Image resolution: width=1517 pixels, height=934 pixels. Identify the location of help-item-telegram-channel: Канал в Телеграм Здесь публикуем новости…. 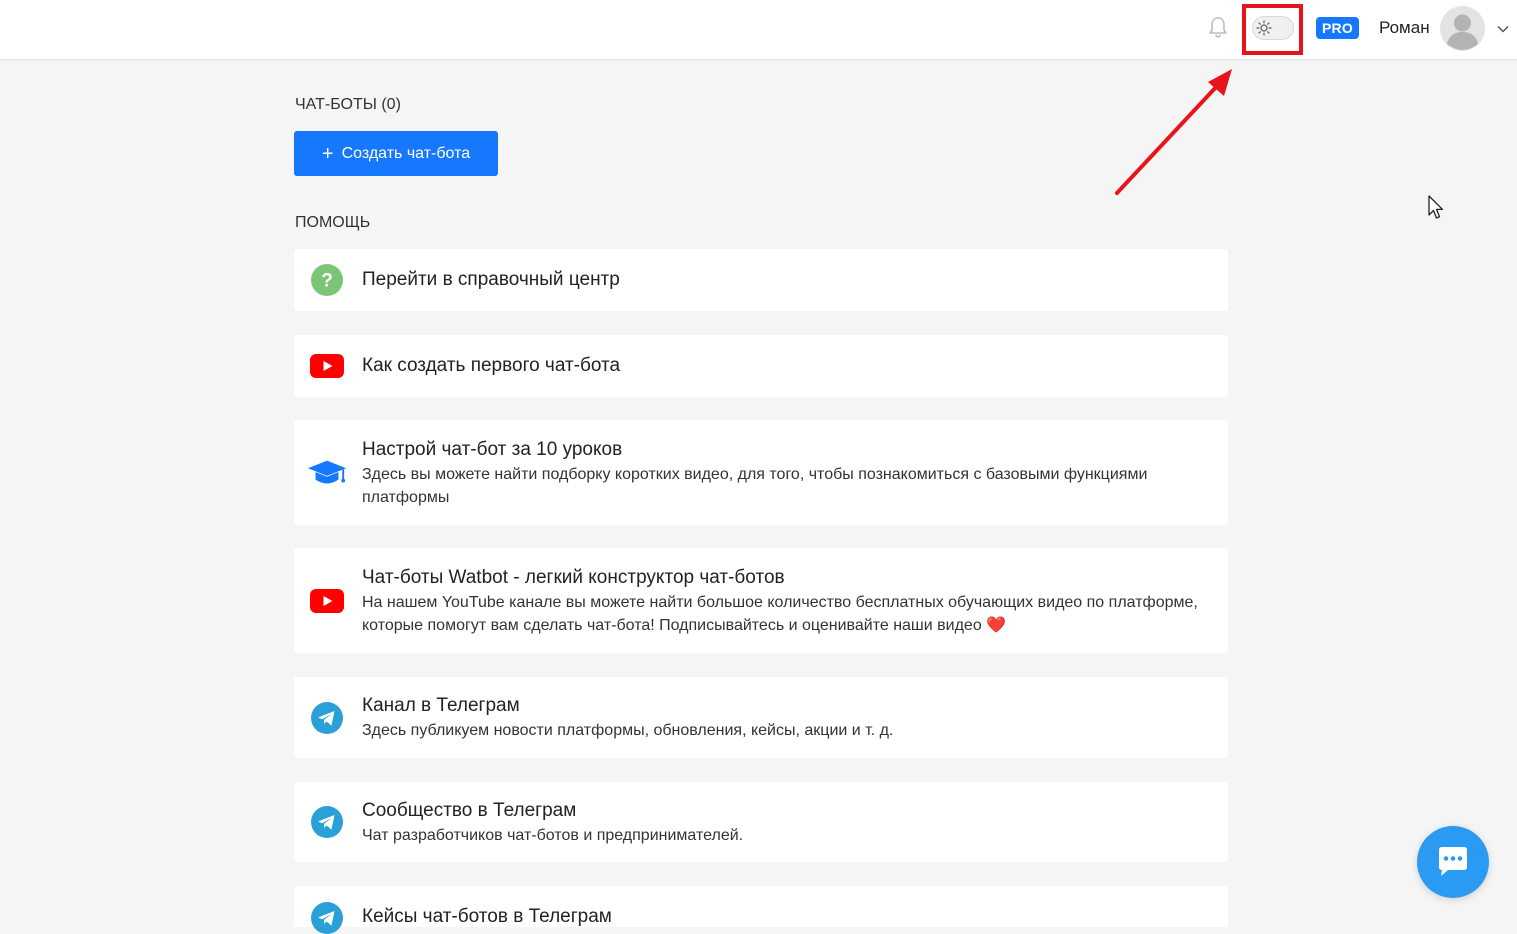
(761, 717).